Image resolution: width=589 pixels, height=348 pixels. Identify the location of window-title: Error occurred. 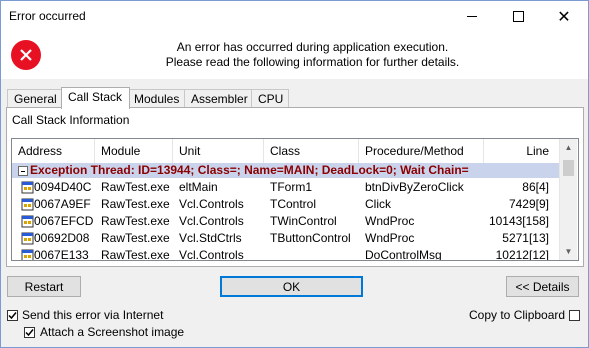
(47, 16).